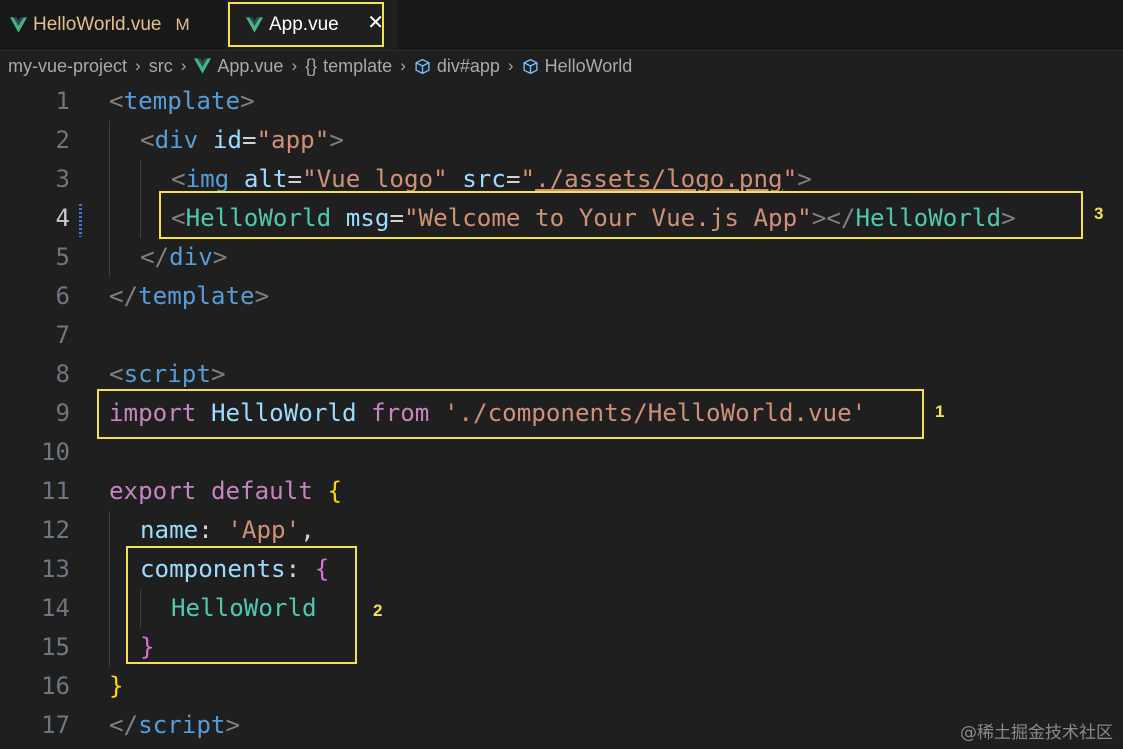 Image resolution: width=1123 pixels, height=749 pixels. Describe the element at coordinates (184, 257) in the screenshot. I see `code-line: </div>` at that location.